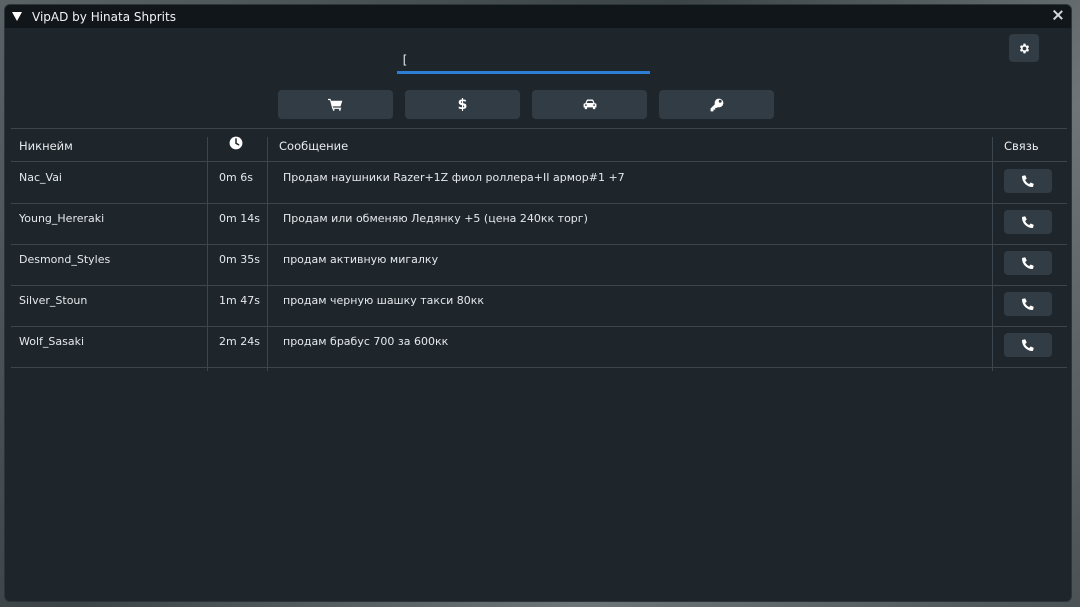 The height and width of the screenshot is (607, 1080). Describe the element at coordinates (239, 218) in the screenshot. I see `row-time: 0m 14s` at that location.